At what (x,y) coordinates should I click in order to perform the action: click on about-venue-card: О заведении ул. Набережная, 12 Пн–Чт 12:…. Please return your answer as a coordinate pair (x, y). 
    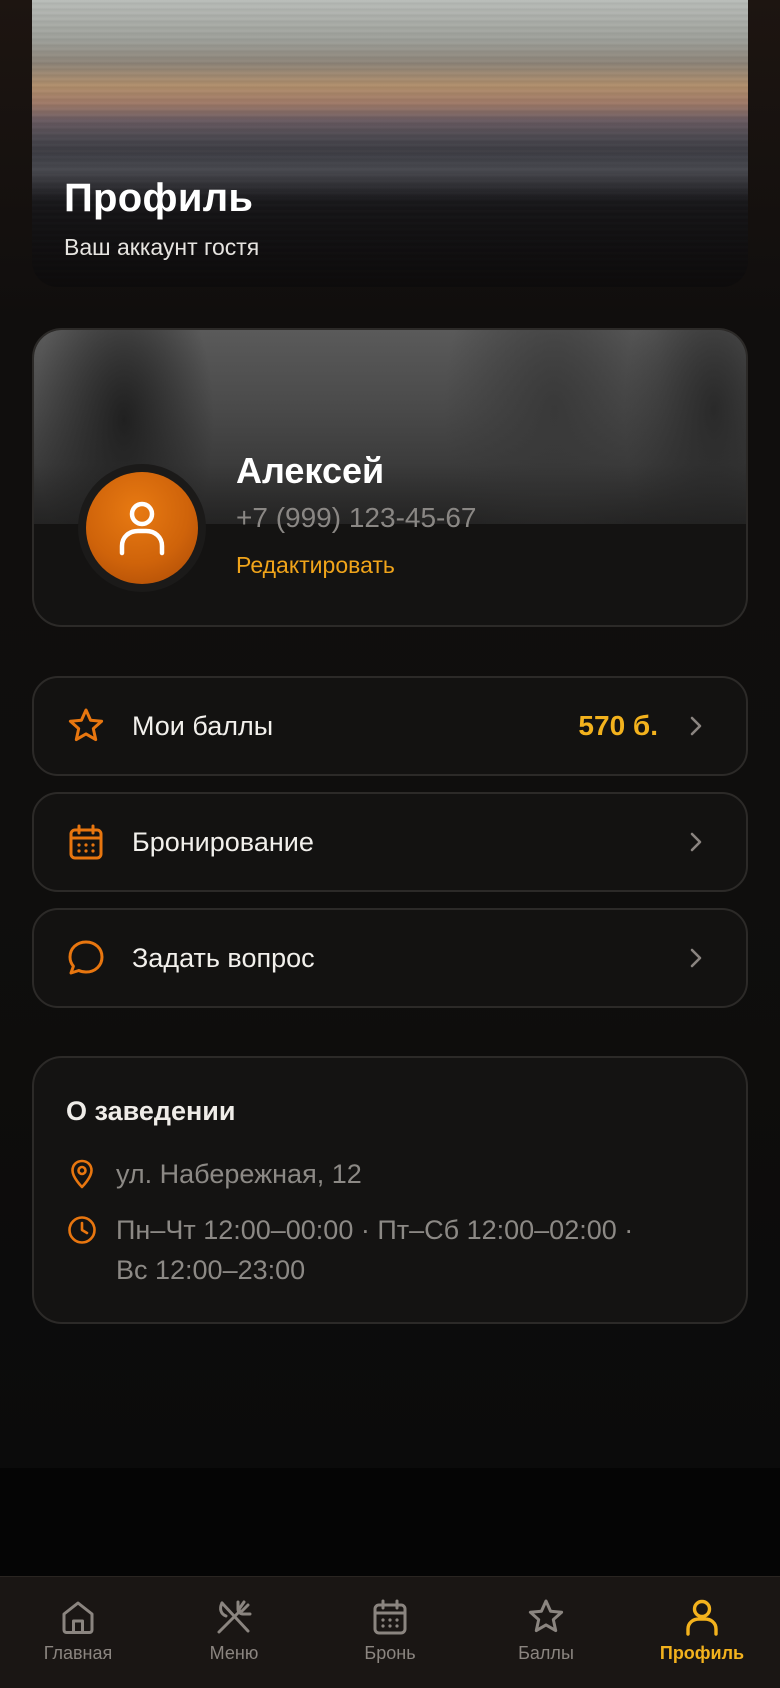
    Looking at the image, I should click on (390, 1190).